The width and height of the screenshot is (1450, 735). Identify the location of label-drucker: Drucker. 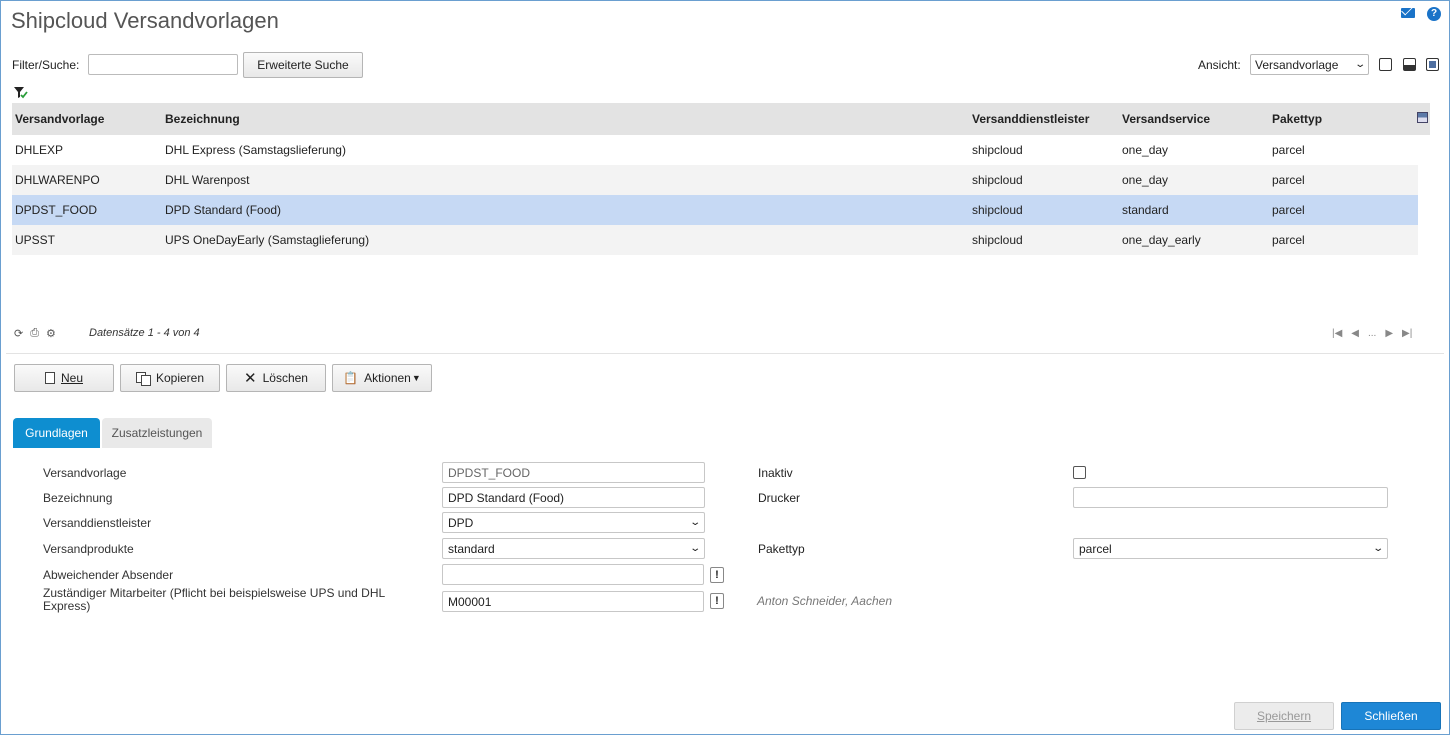
(779, 498).